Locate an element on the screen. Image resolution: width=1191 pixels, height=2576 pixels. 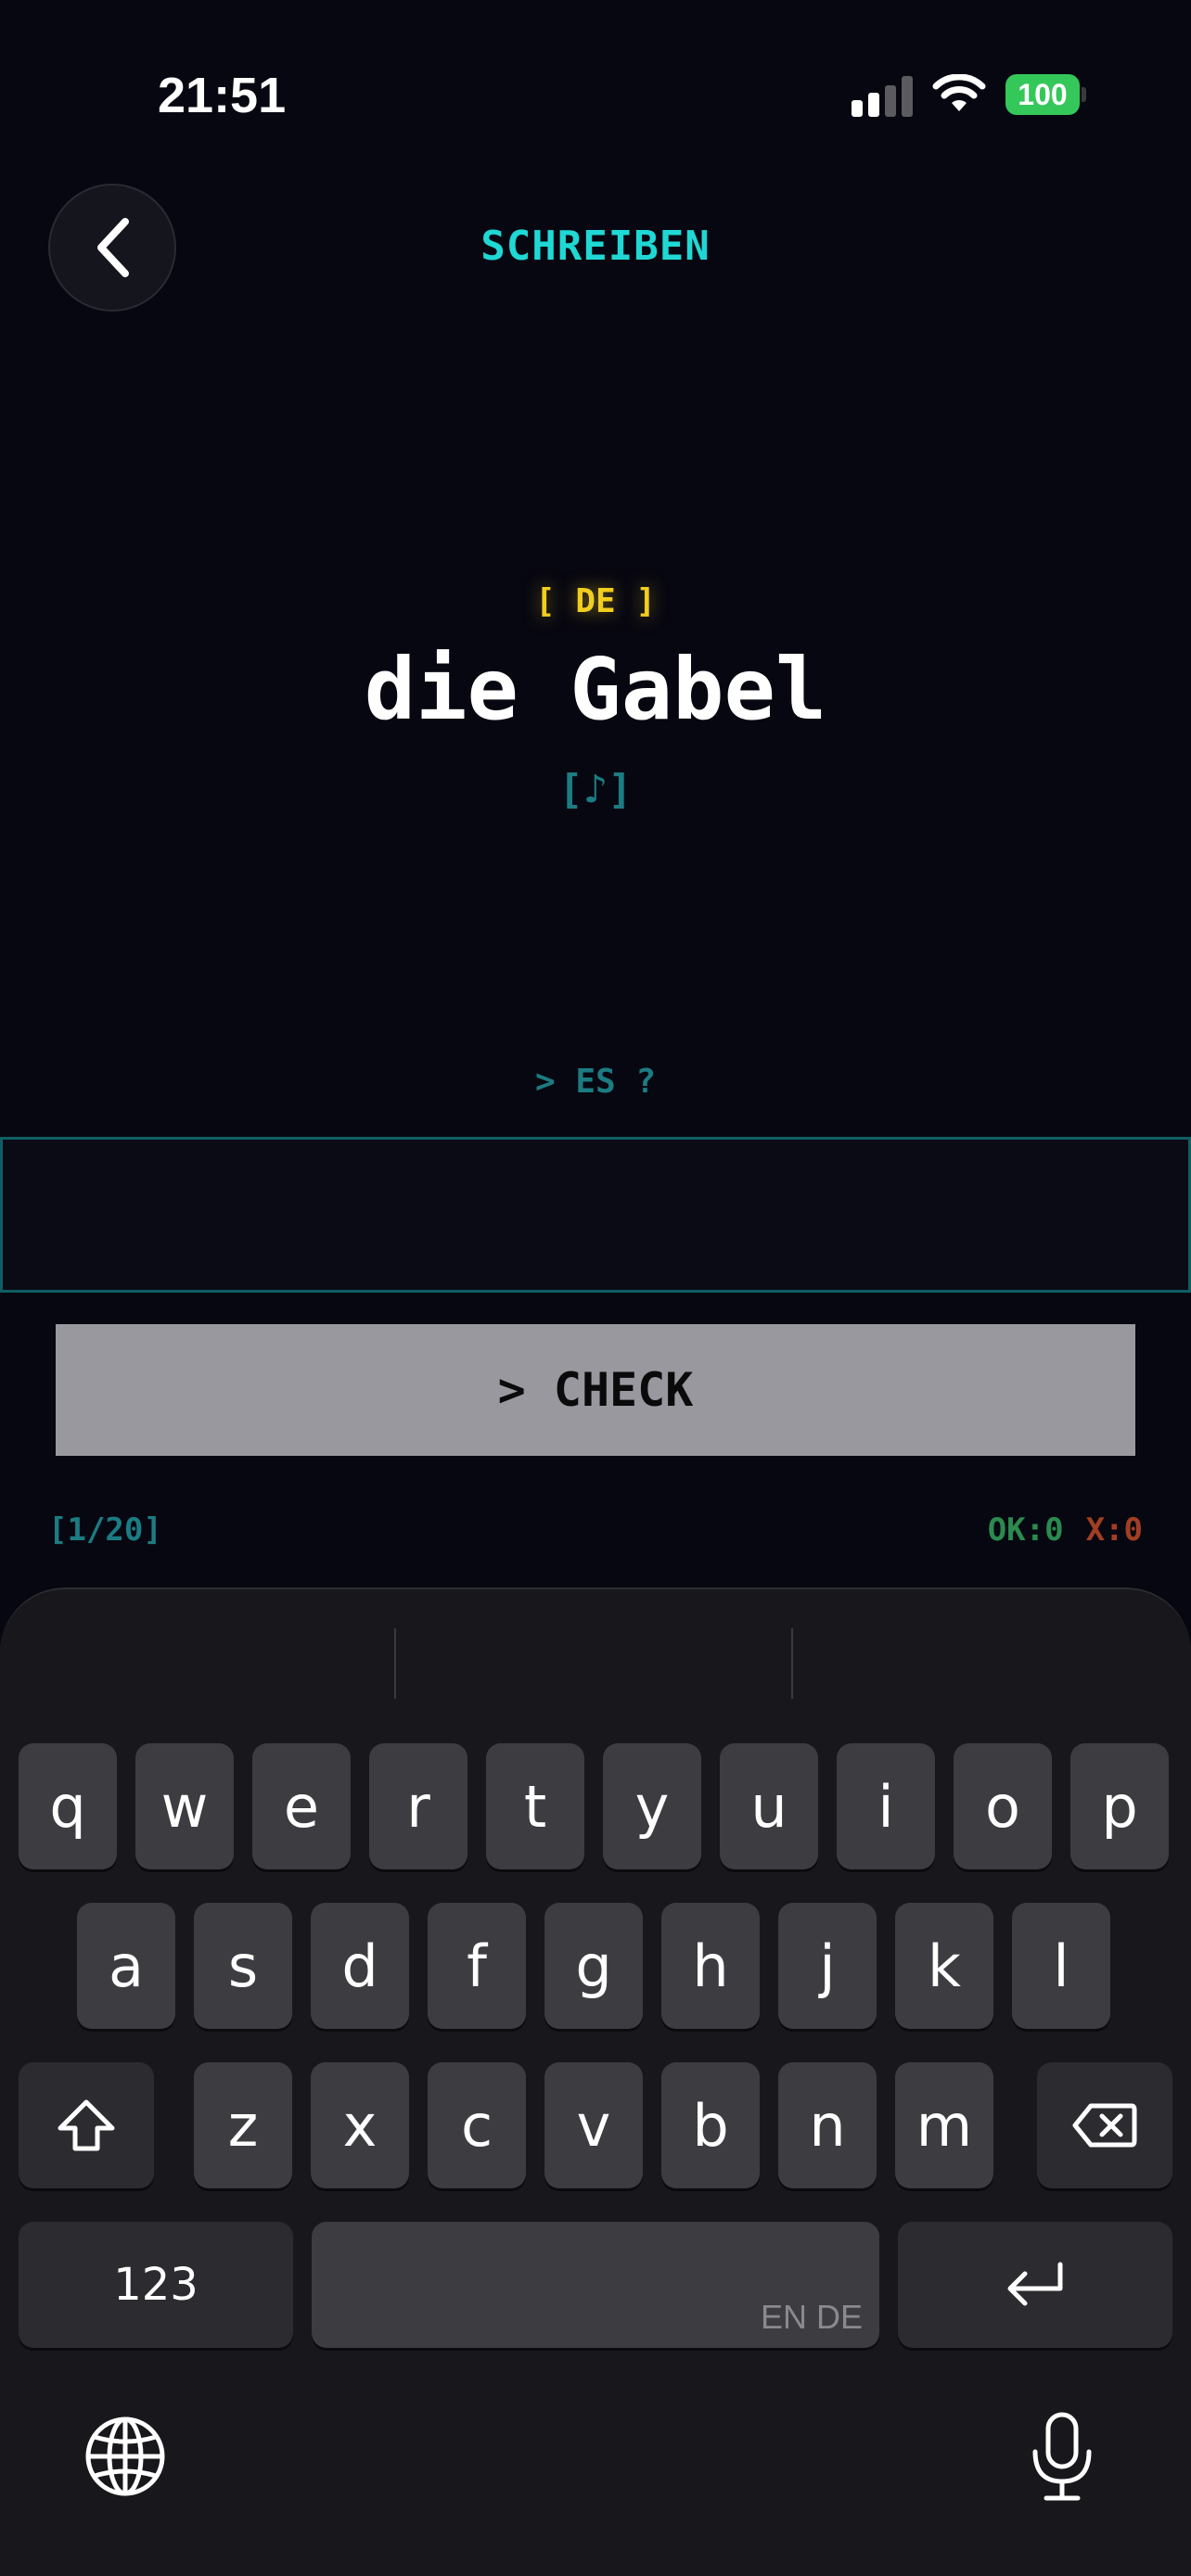
key-p: p is located at coordinates (1119, 1806).